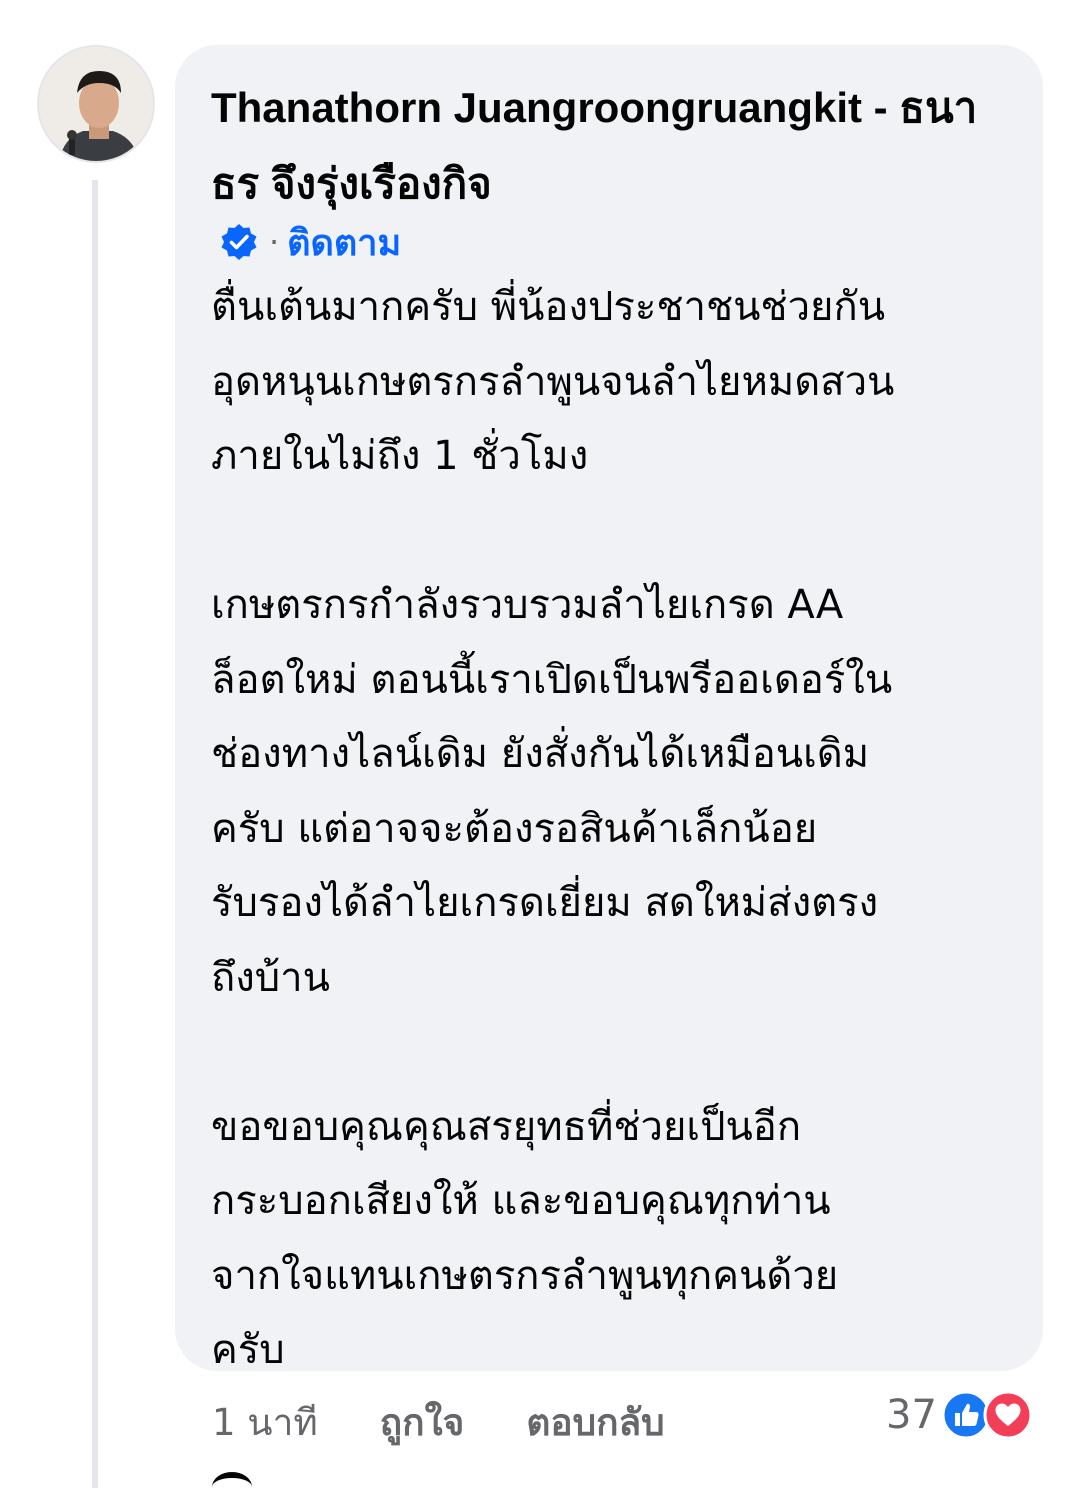 Image resolution: width=1080 pixels, height=1496 pixels. I want to click on like-button: ถูกใจ, so click(422, 1422).